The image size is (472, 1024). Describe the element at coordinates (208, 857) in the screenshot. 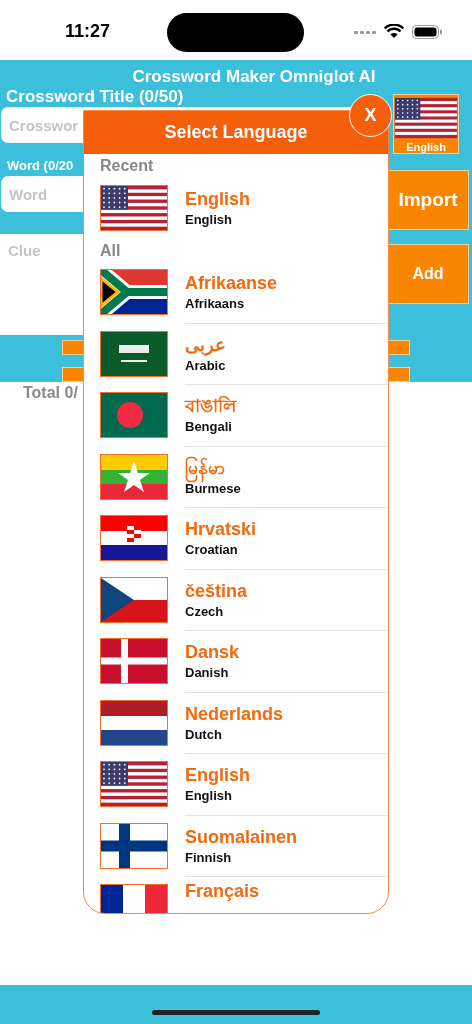

I see `language-subtitle: Finnish` at that location.